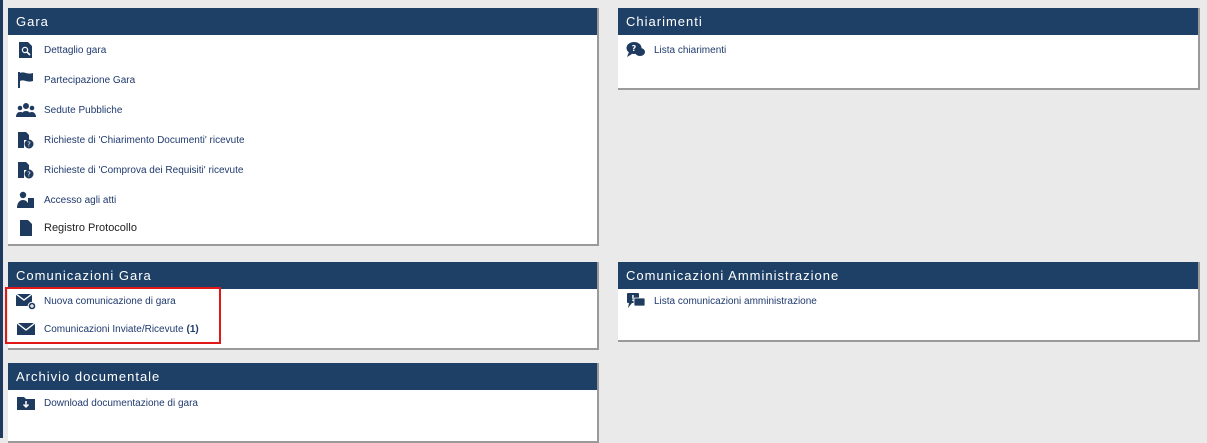 The image size is (1207, 443). What do you see at coordinates (26, 80) in the screenshot?
I see `flag-icon` at bounding box center [26, 80].